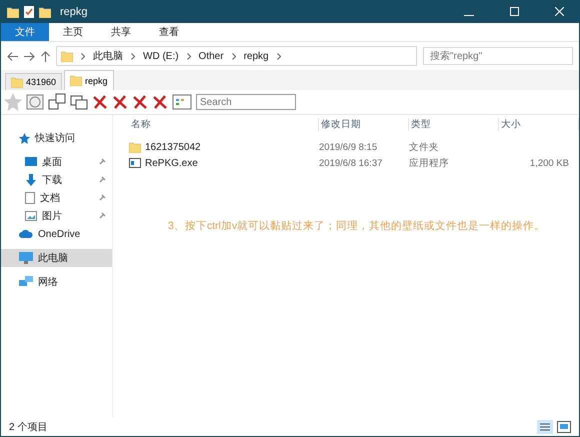 The image size is (580, 437). Describe the element at coordinates (224, 163) in the screenshot. I see `file-name: RePKG.exe` at that location.